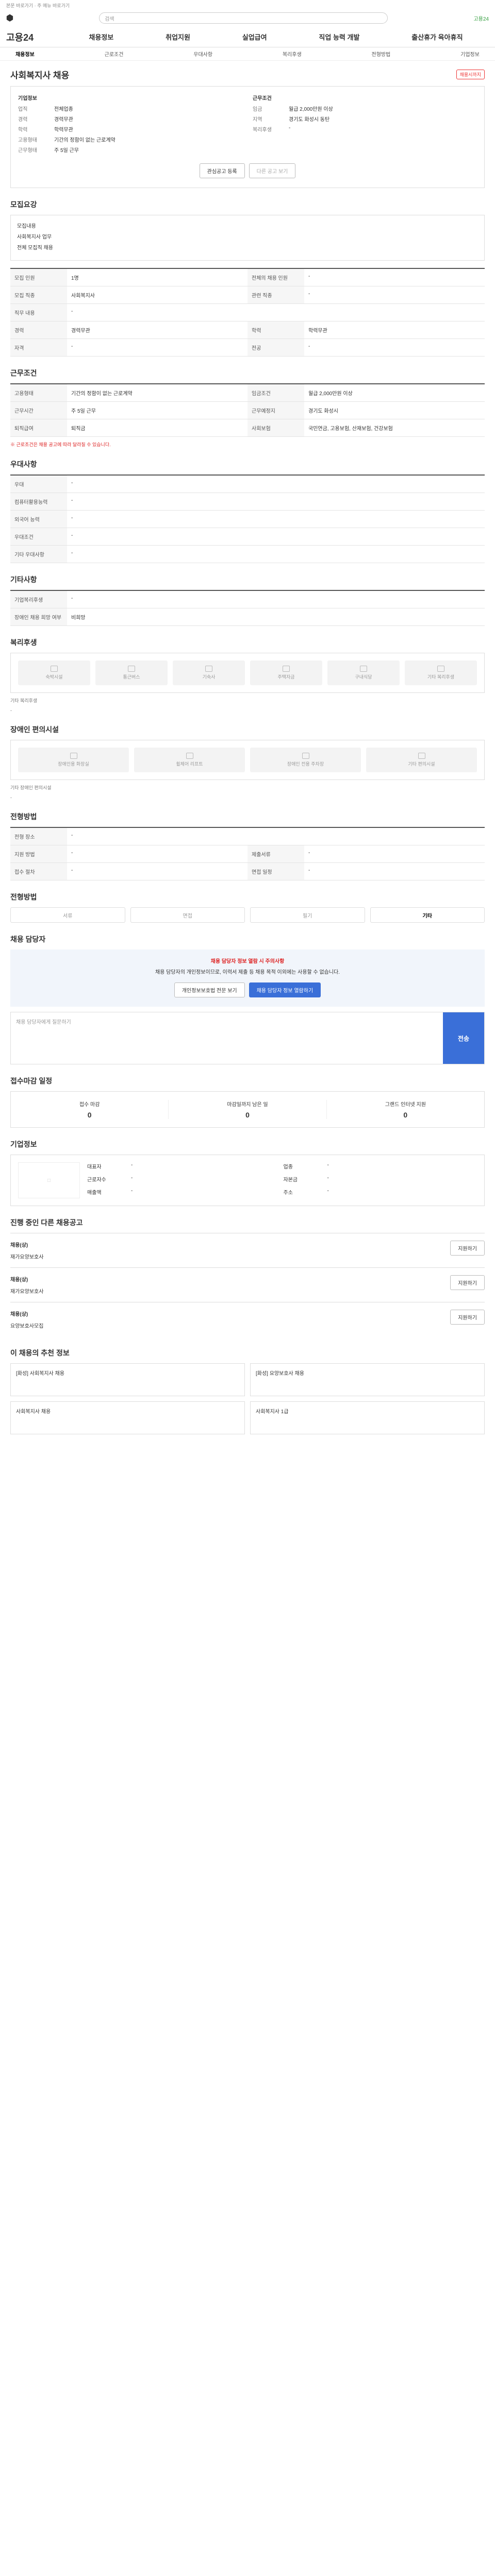  What do you see at coordinates (227, 1038) in the screenshot?
I see `qa-input: 채용 담당자에게 질문하기` at bounding box center [227, 1038].